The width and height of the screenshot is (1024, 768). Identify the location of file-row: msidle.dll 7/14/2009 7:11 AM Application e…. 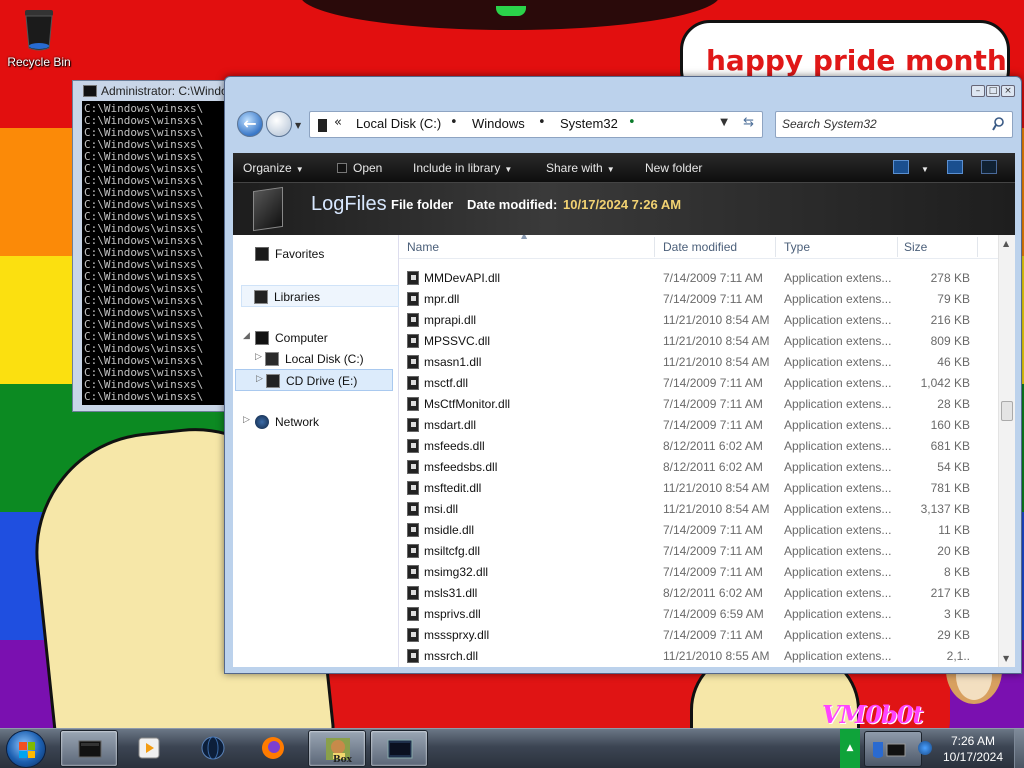
(697, 529).